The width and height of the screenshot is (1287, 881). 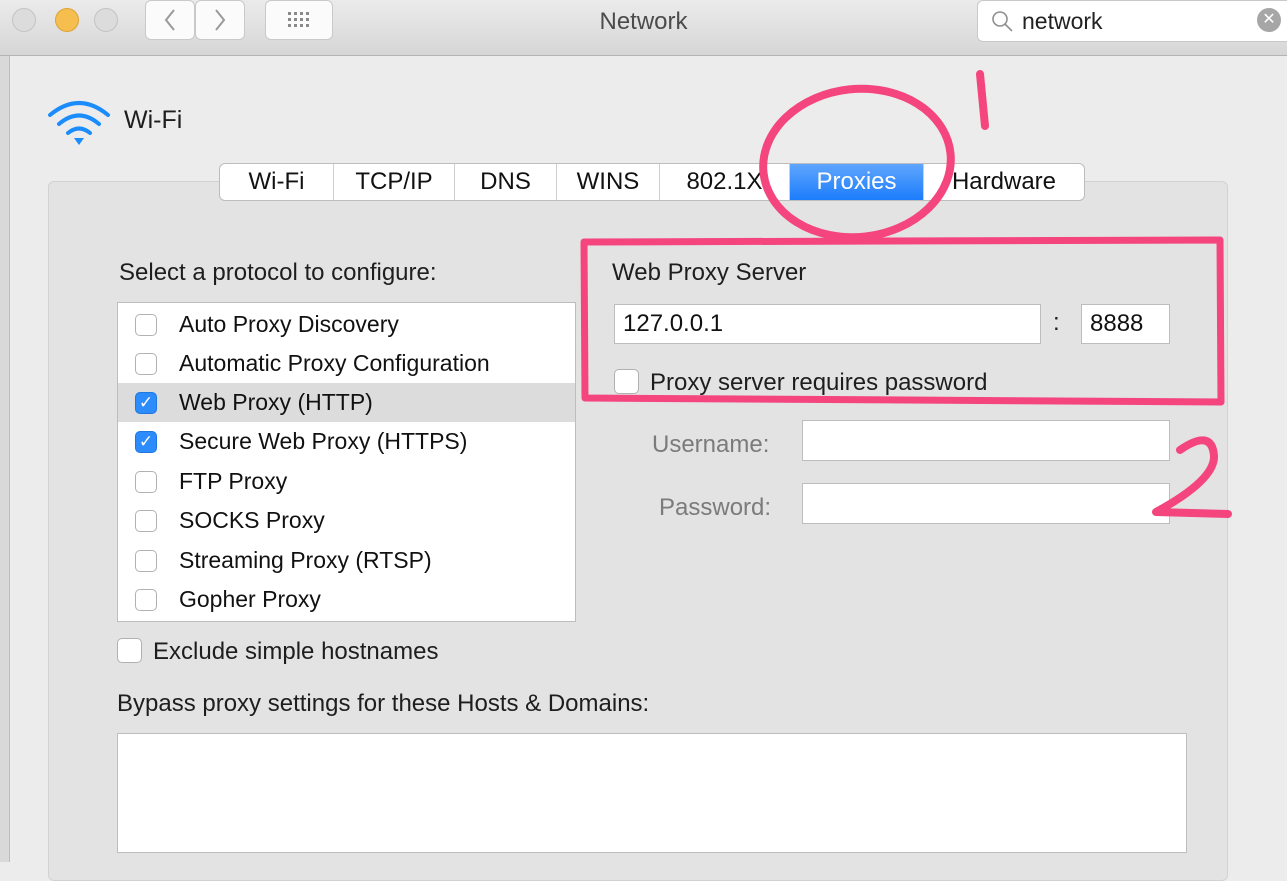 I want to click on search-field: network, so click(x=1132, y=21).